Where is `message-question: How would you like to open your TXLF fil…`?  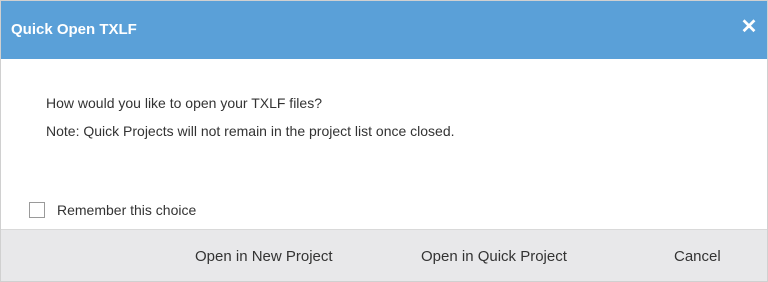 message-question: How would you like to open your TXLF fil… is located at coordinates (184, 103).